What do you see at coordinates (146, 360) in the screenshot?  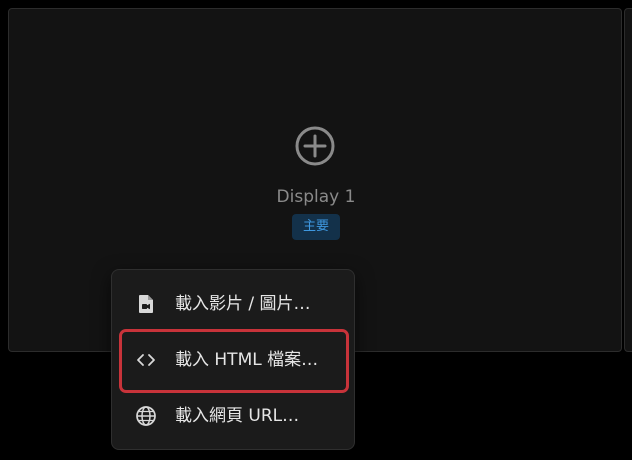 I see `code-brackets-icon` at bounding box center [146, 360].